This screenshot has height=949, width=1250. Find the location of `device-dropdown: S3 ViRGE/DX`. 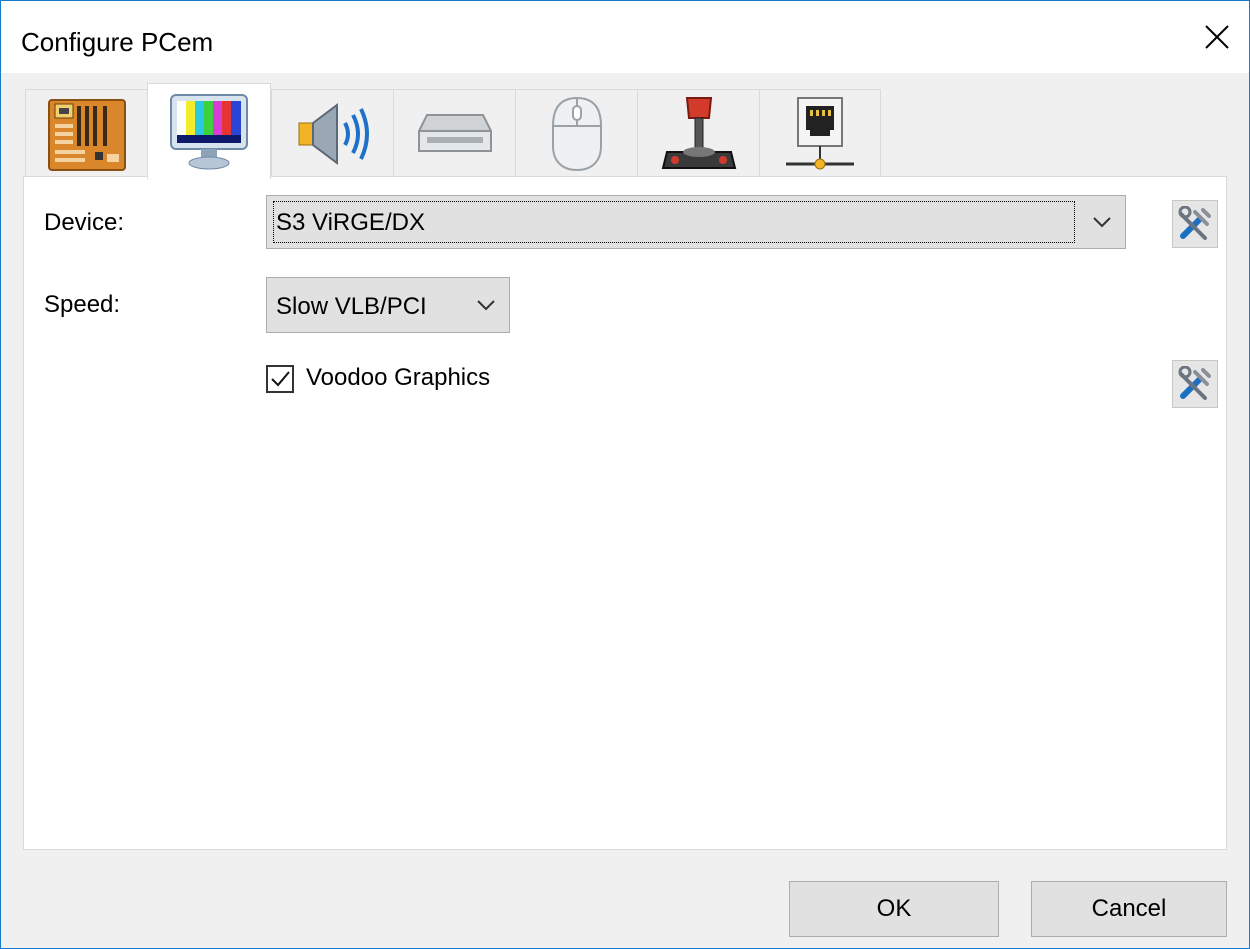

device-dropdown: S3 ViRGE/DX is located at coordinates (696, 222).